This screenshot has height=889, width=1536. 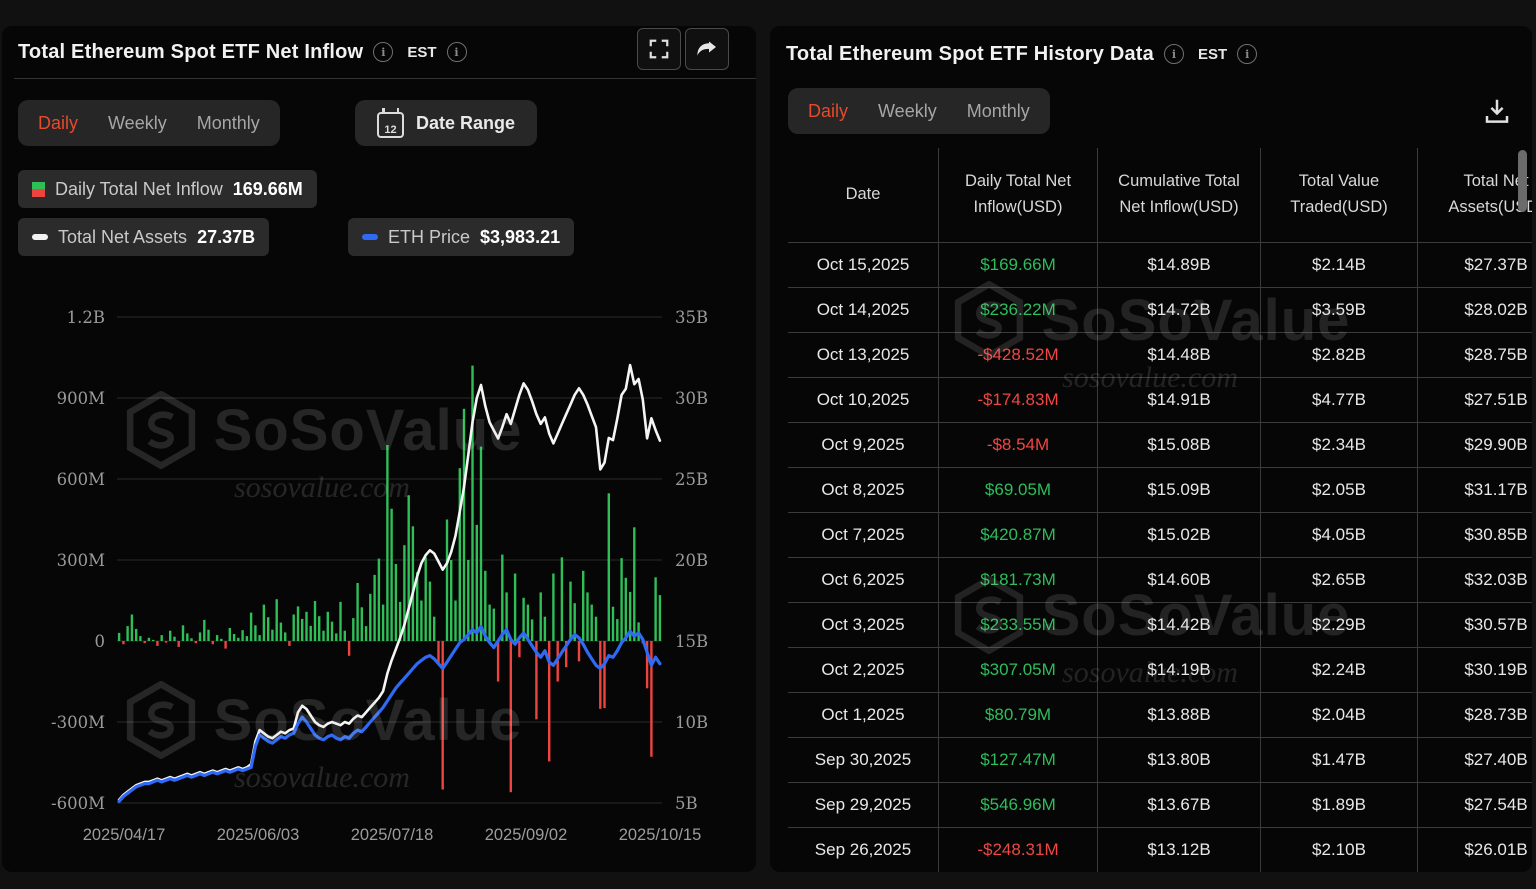 What do you see at coordinates (691, 560) in the screenshot?
I see `right-axis-tick: 20B` at bounding box center [691, 560].